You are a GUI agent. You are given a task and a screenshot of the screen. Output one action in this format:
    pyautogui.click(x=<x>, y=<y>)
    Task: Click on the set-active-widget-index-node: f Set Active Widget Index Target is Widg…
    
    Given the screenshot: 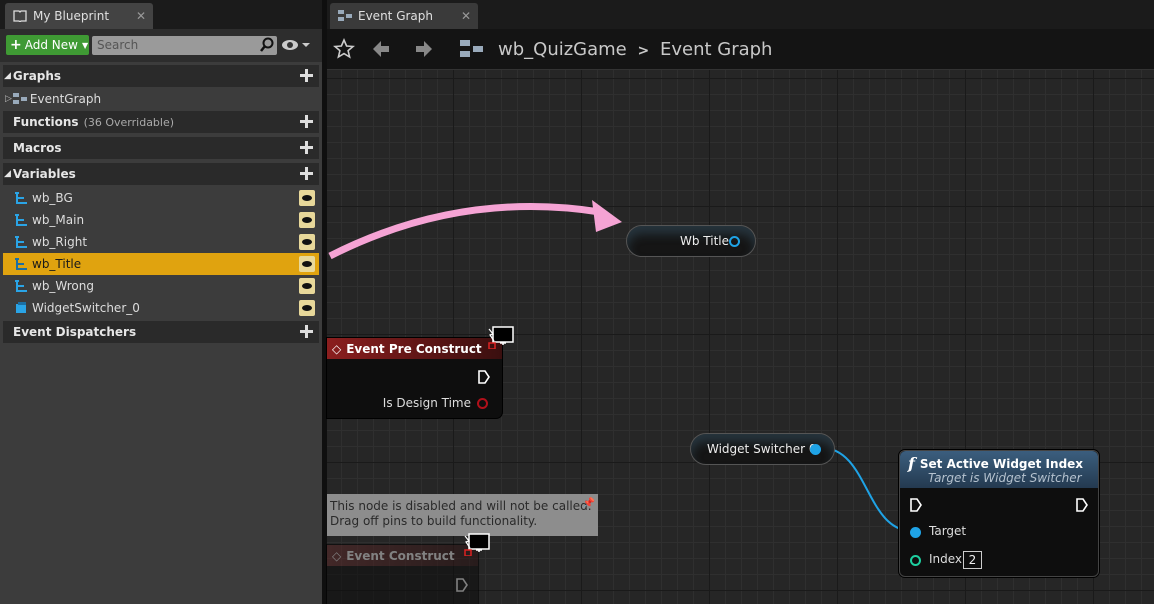 What is the action you would take?
    pyautogui.click(x=999, y=513)
    